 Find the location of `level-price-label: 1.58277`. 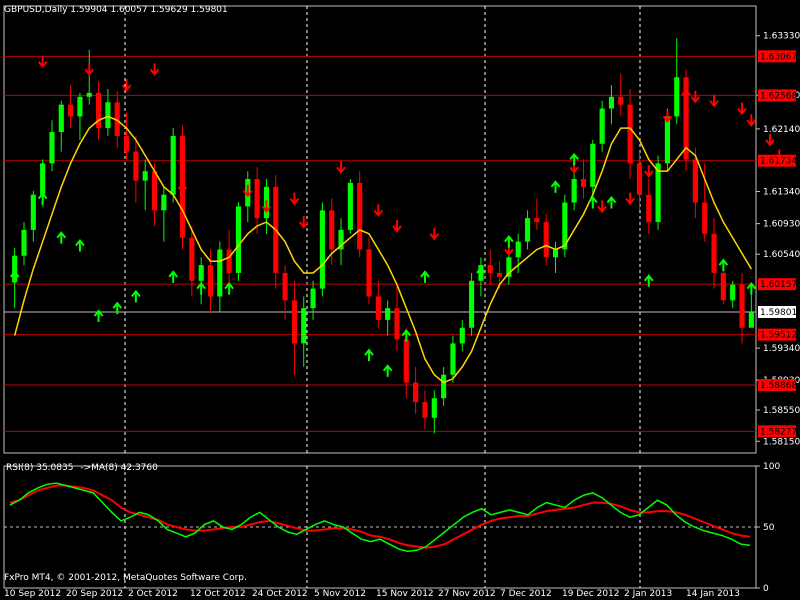

level-price-label: 1.58277 is located at coordinates (778, 432).